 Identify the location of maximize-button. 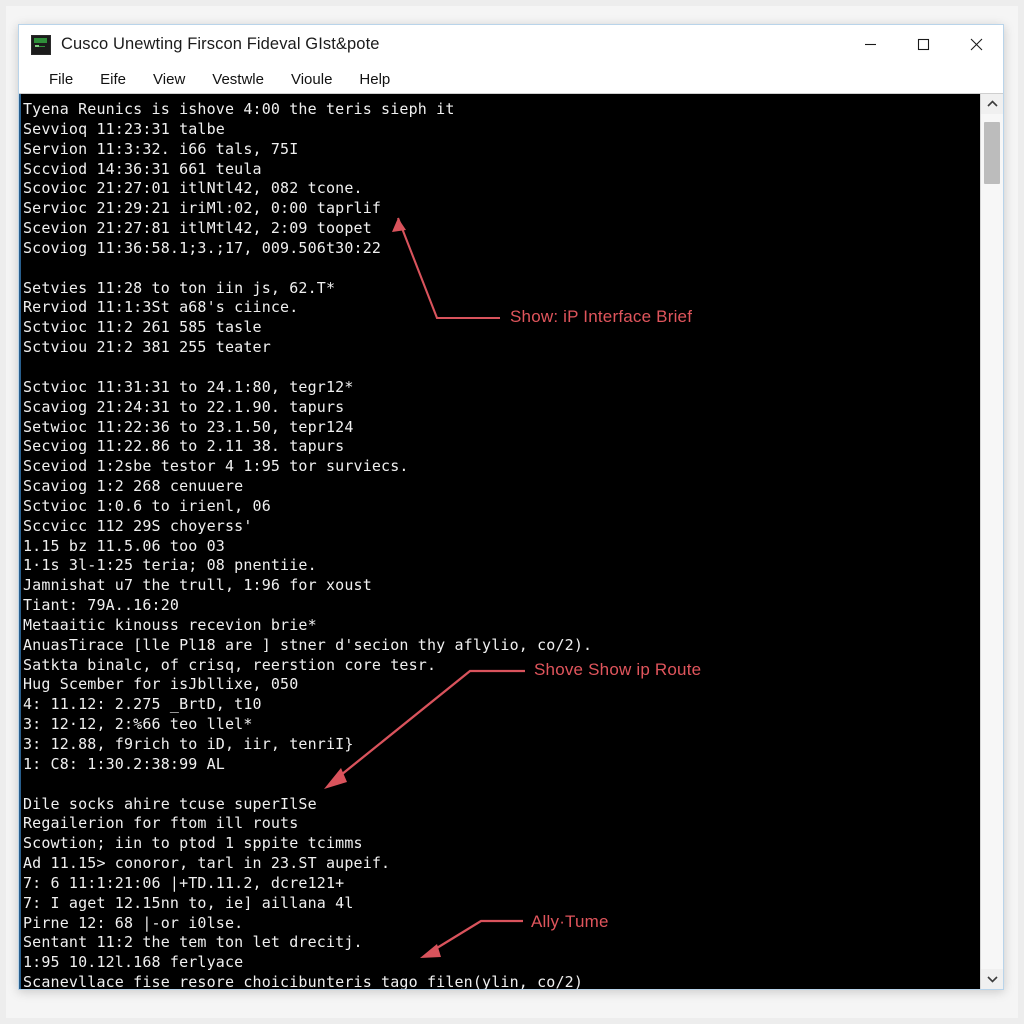
(923, 44).